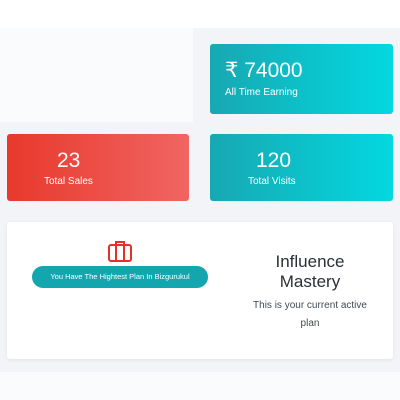  Describe the element at coordinates (200, 14) in the screenshot. I see `top-strip` at that location.